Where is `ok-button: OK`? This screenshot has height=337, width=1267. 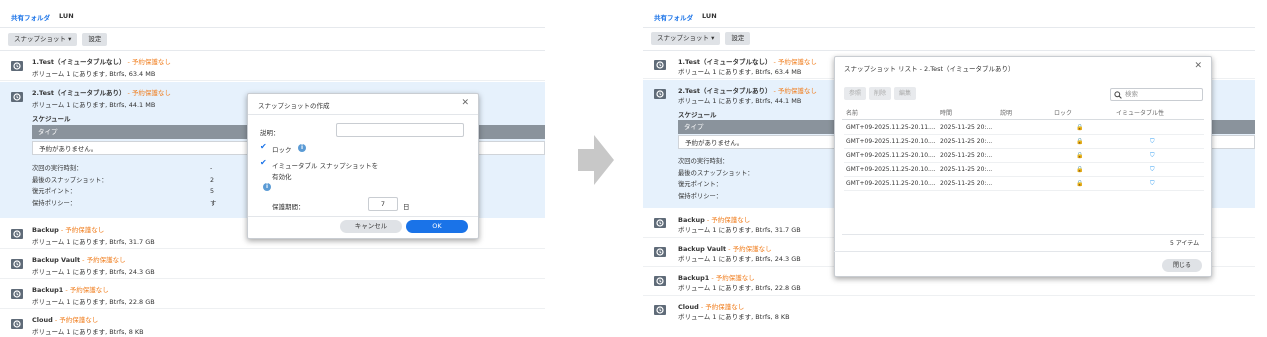
ok-button: OK is located at coordinates (437, 226).